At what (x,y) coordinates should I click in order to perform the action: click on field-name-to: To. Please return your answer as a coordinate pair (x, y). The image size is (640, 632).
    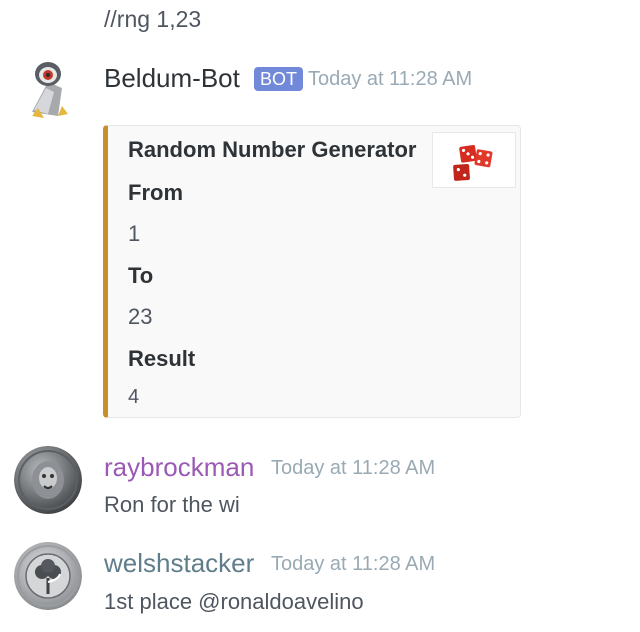
    Looking at the image, I should click on (141, 275).